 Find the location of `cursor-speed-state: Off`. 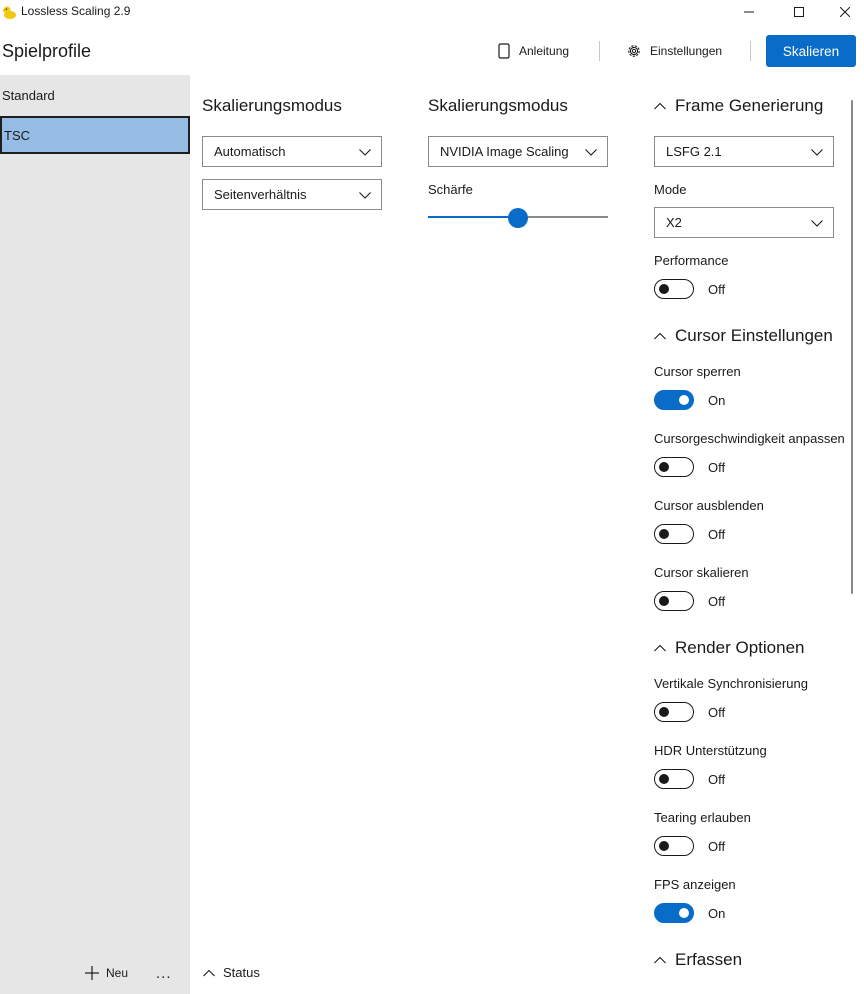

cursor-speed-state: Off is located at coordinates (717, 467).